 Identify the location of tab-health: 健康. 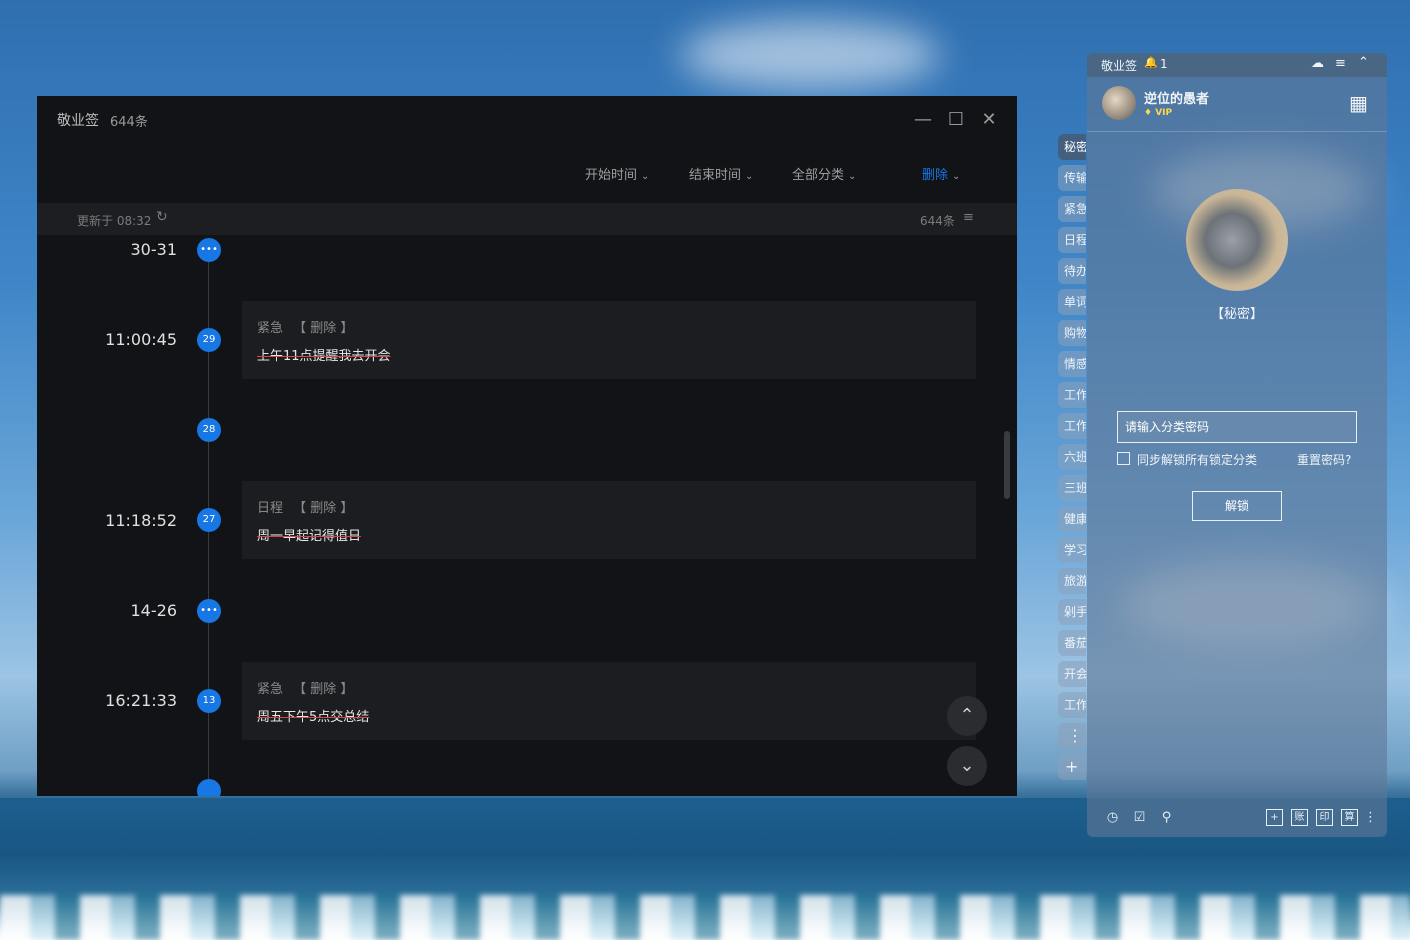
(1072, 519).